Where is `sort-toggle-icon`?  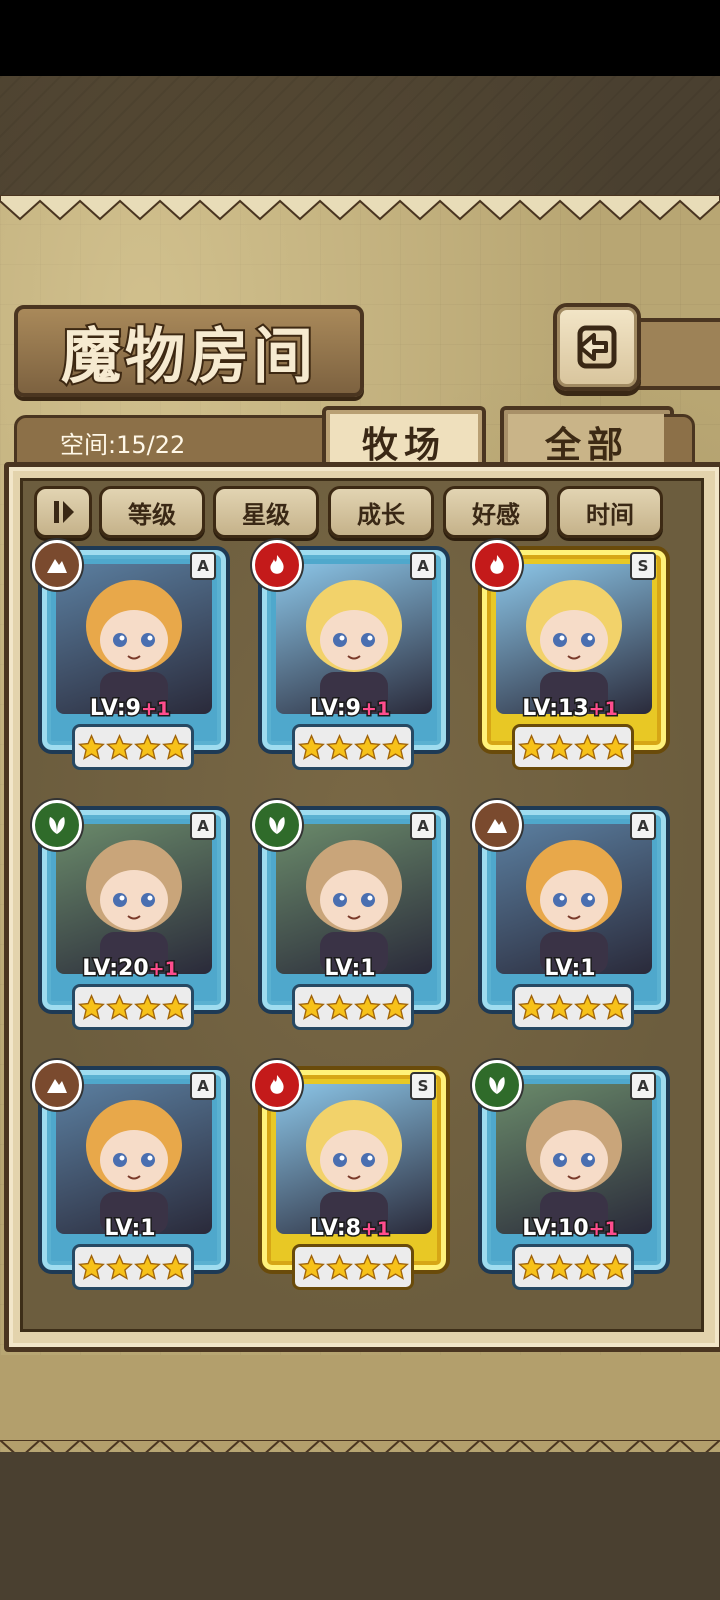 sort-toggle-icon is located at coordinates (64, 512).